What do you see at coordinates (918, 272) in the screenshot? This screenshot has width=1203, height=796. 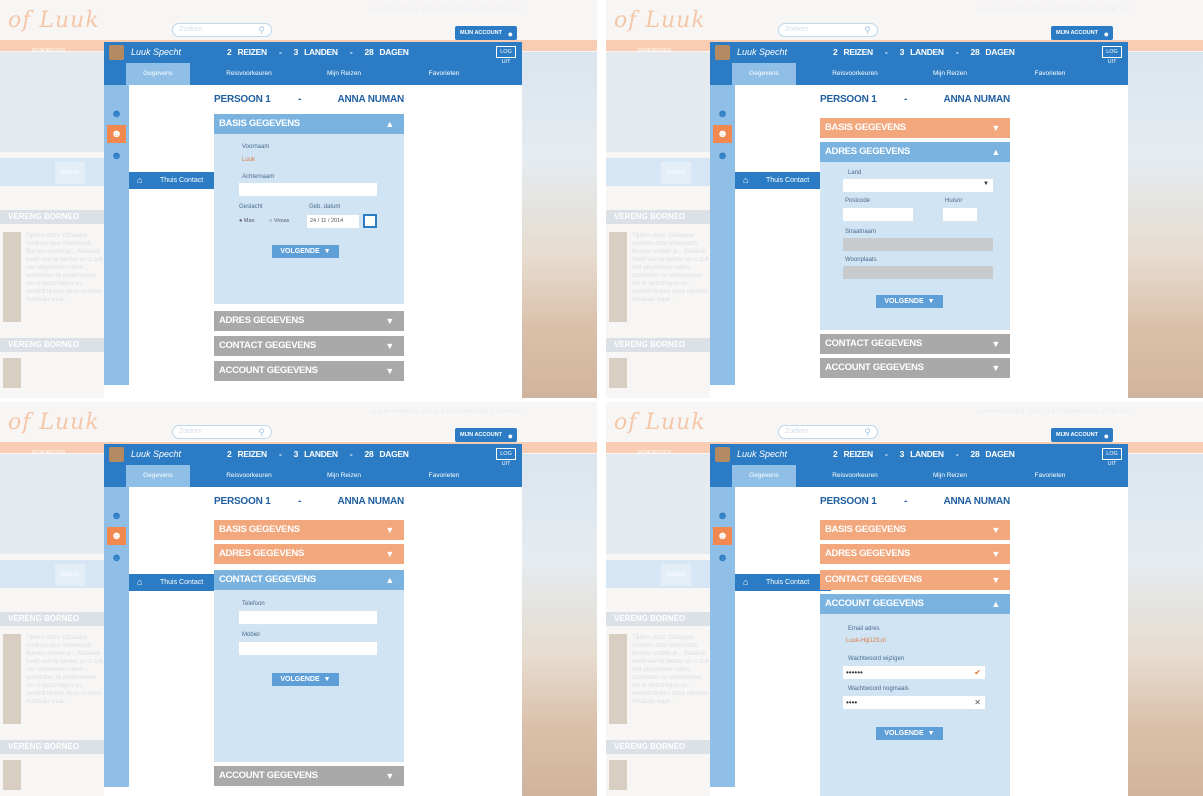 I see `woonplaats-field` at bounding box center [918, 272].